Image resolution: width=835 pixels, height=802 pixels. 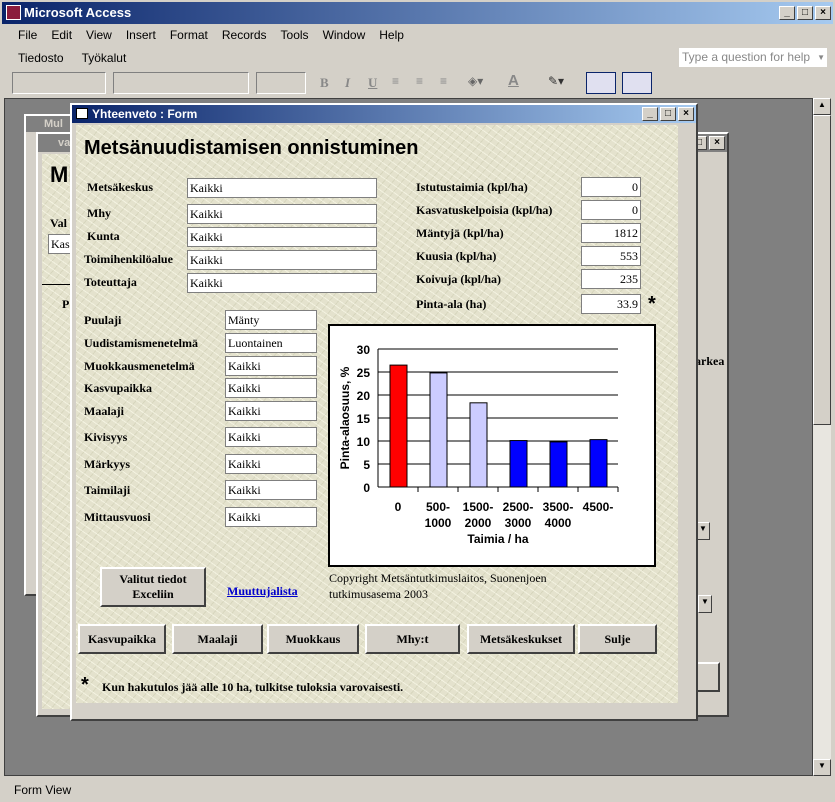 I want to click on button-maalaji: Maalaji, so click(x=217, y=639).